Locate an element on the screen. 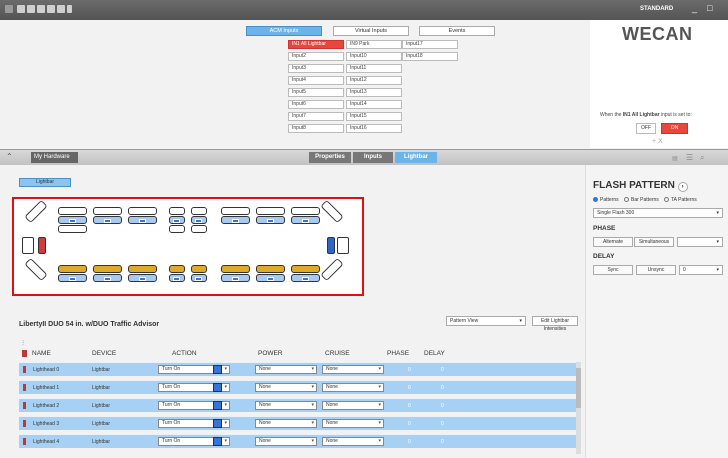  radio-patterns: Patterns is located at coordinates (606, 200).